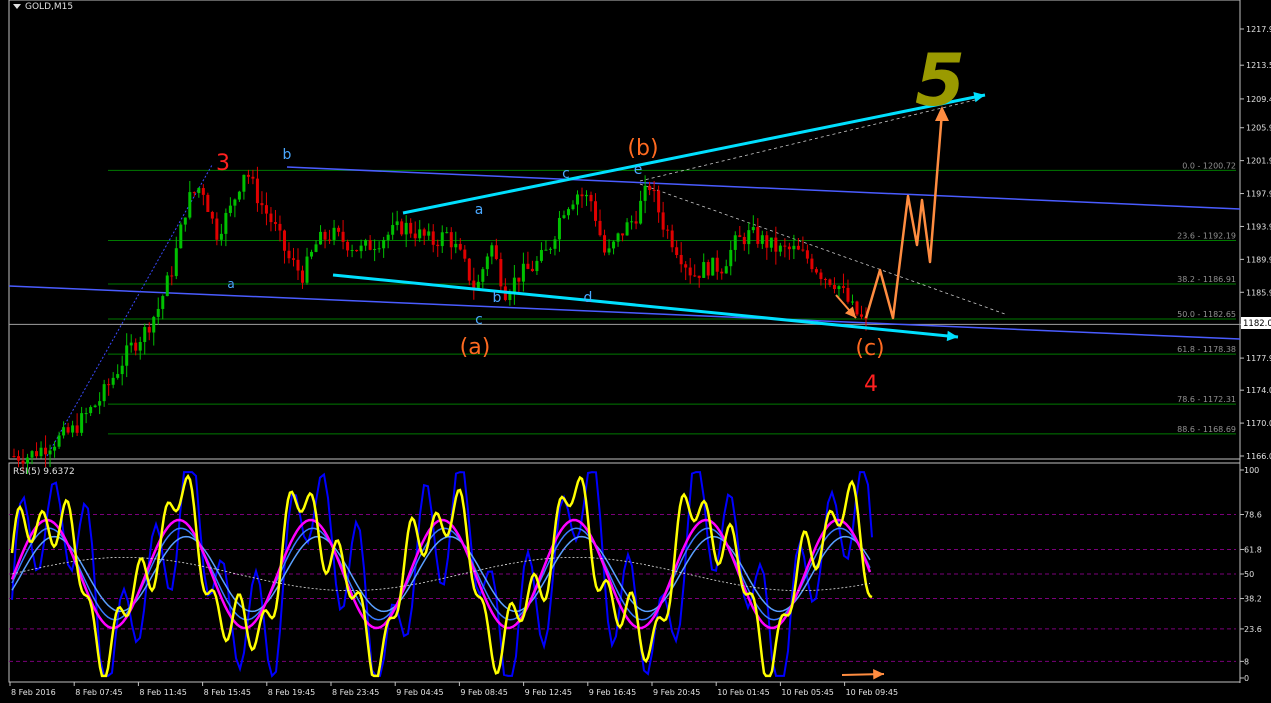  I want to click on time-tick-label: 8 Feb 11:45, so click(162, 692).